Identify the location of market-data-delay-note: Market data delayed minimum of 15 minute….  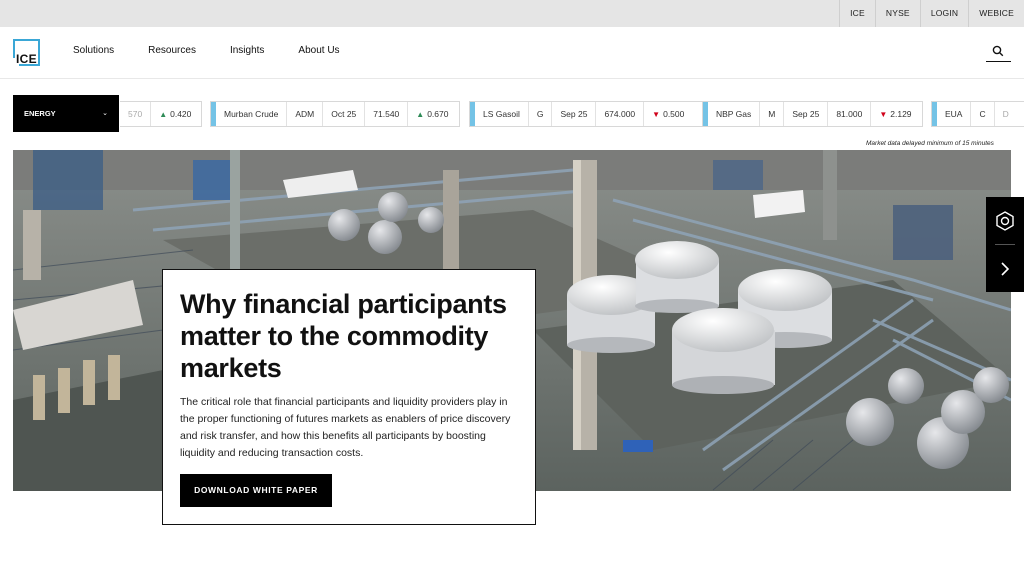
(930, 143).